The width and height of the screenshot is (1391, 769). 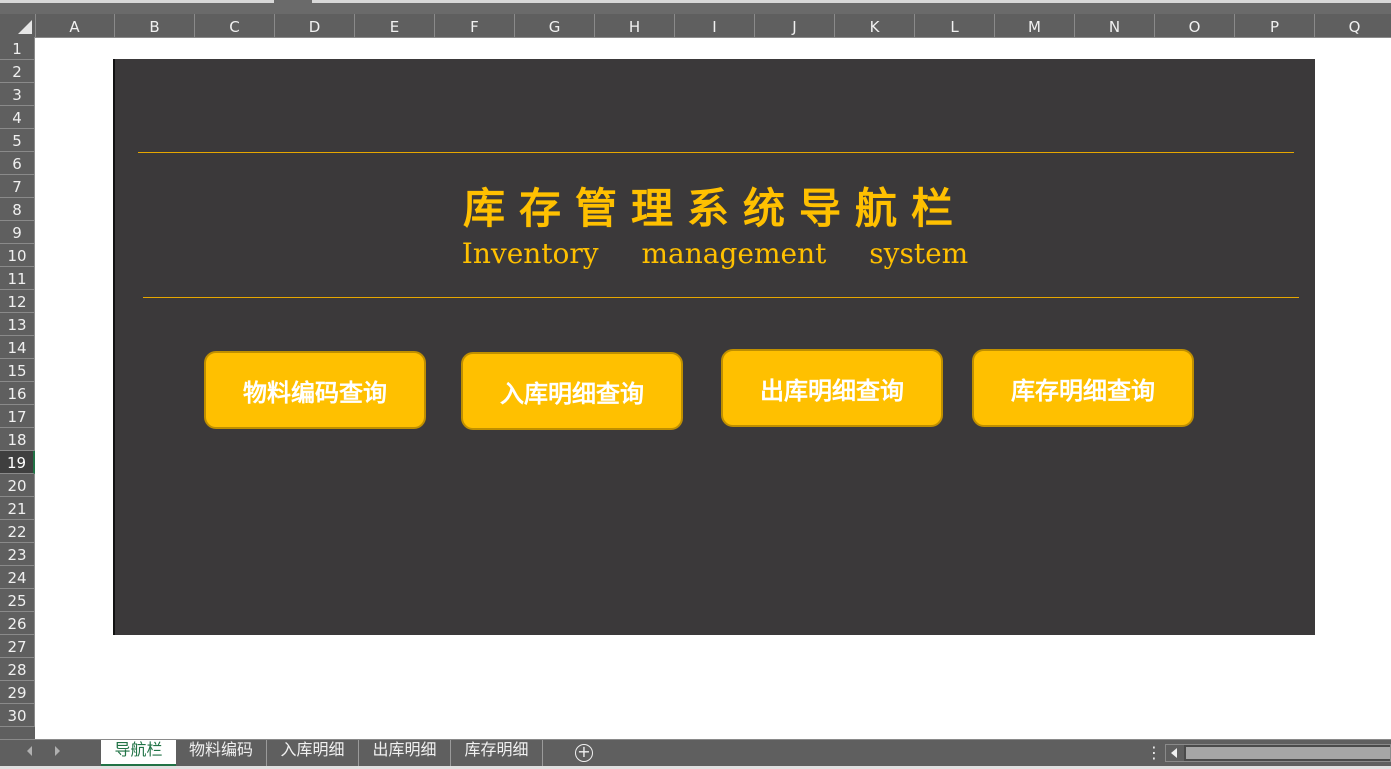 What do you see at coordinates (235, 25) in the screenshot?
I see `column-header-c: C` at bounding box center [235, 25].